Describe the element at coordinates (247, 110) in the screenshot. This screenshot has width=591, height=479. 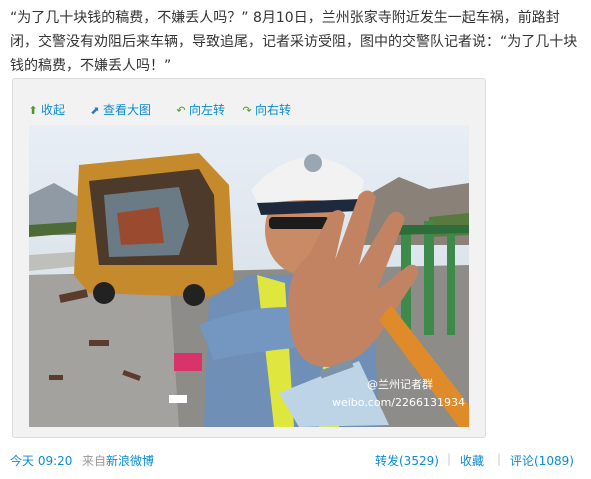
I see `rotate-right-icon: ↷` at that location.